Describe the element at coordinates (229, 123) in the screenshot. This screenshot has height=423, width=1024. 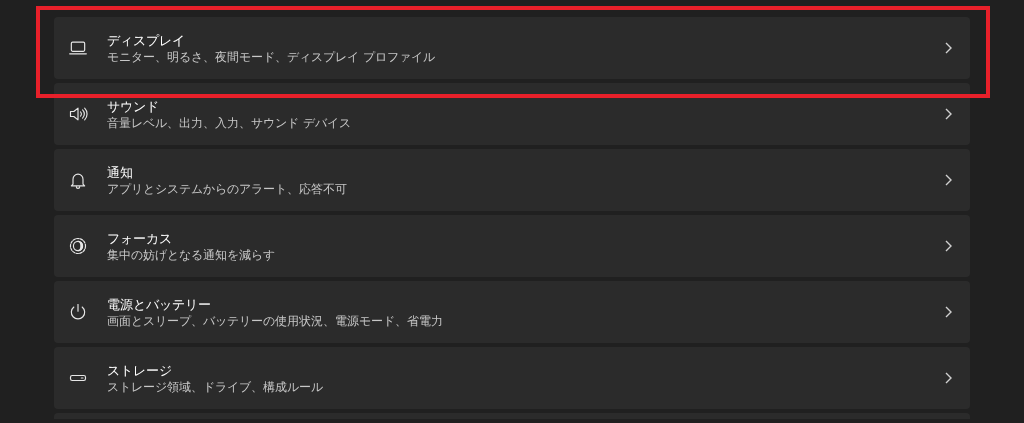
I see `item-description: 音量レベル、出力、入力、サウンド デバイス` at that location.